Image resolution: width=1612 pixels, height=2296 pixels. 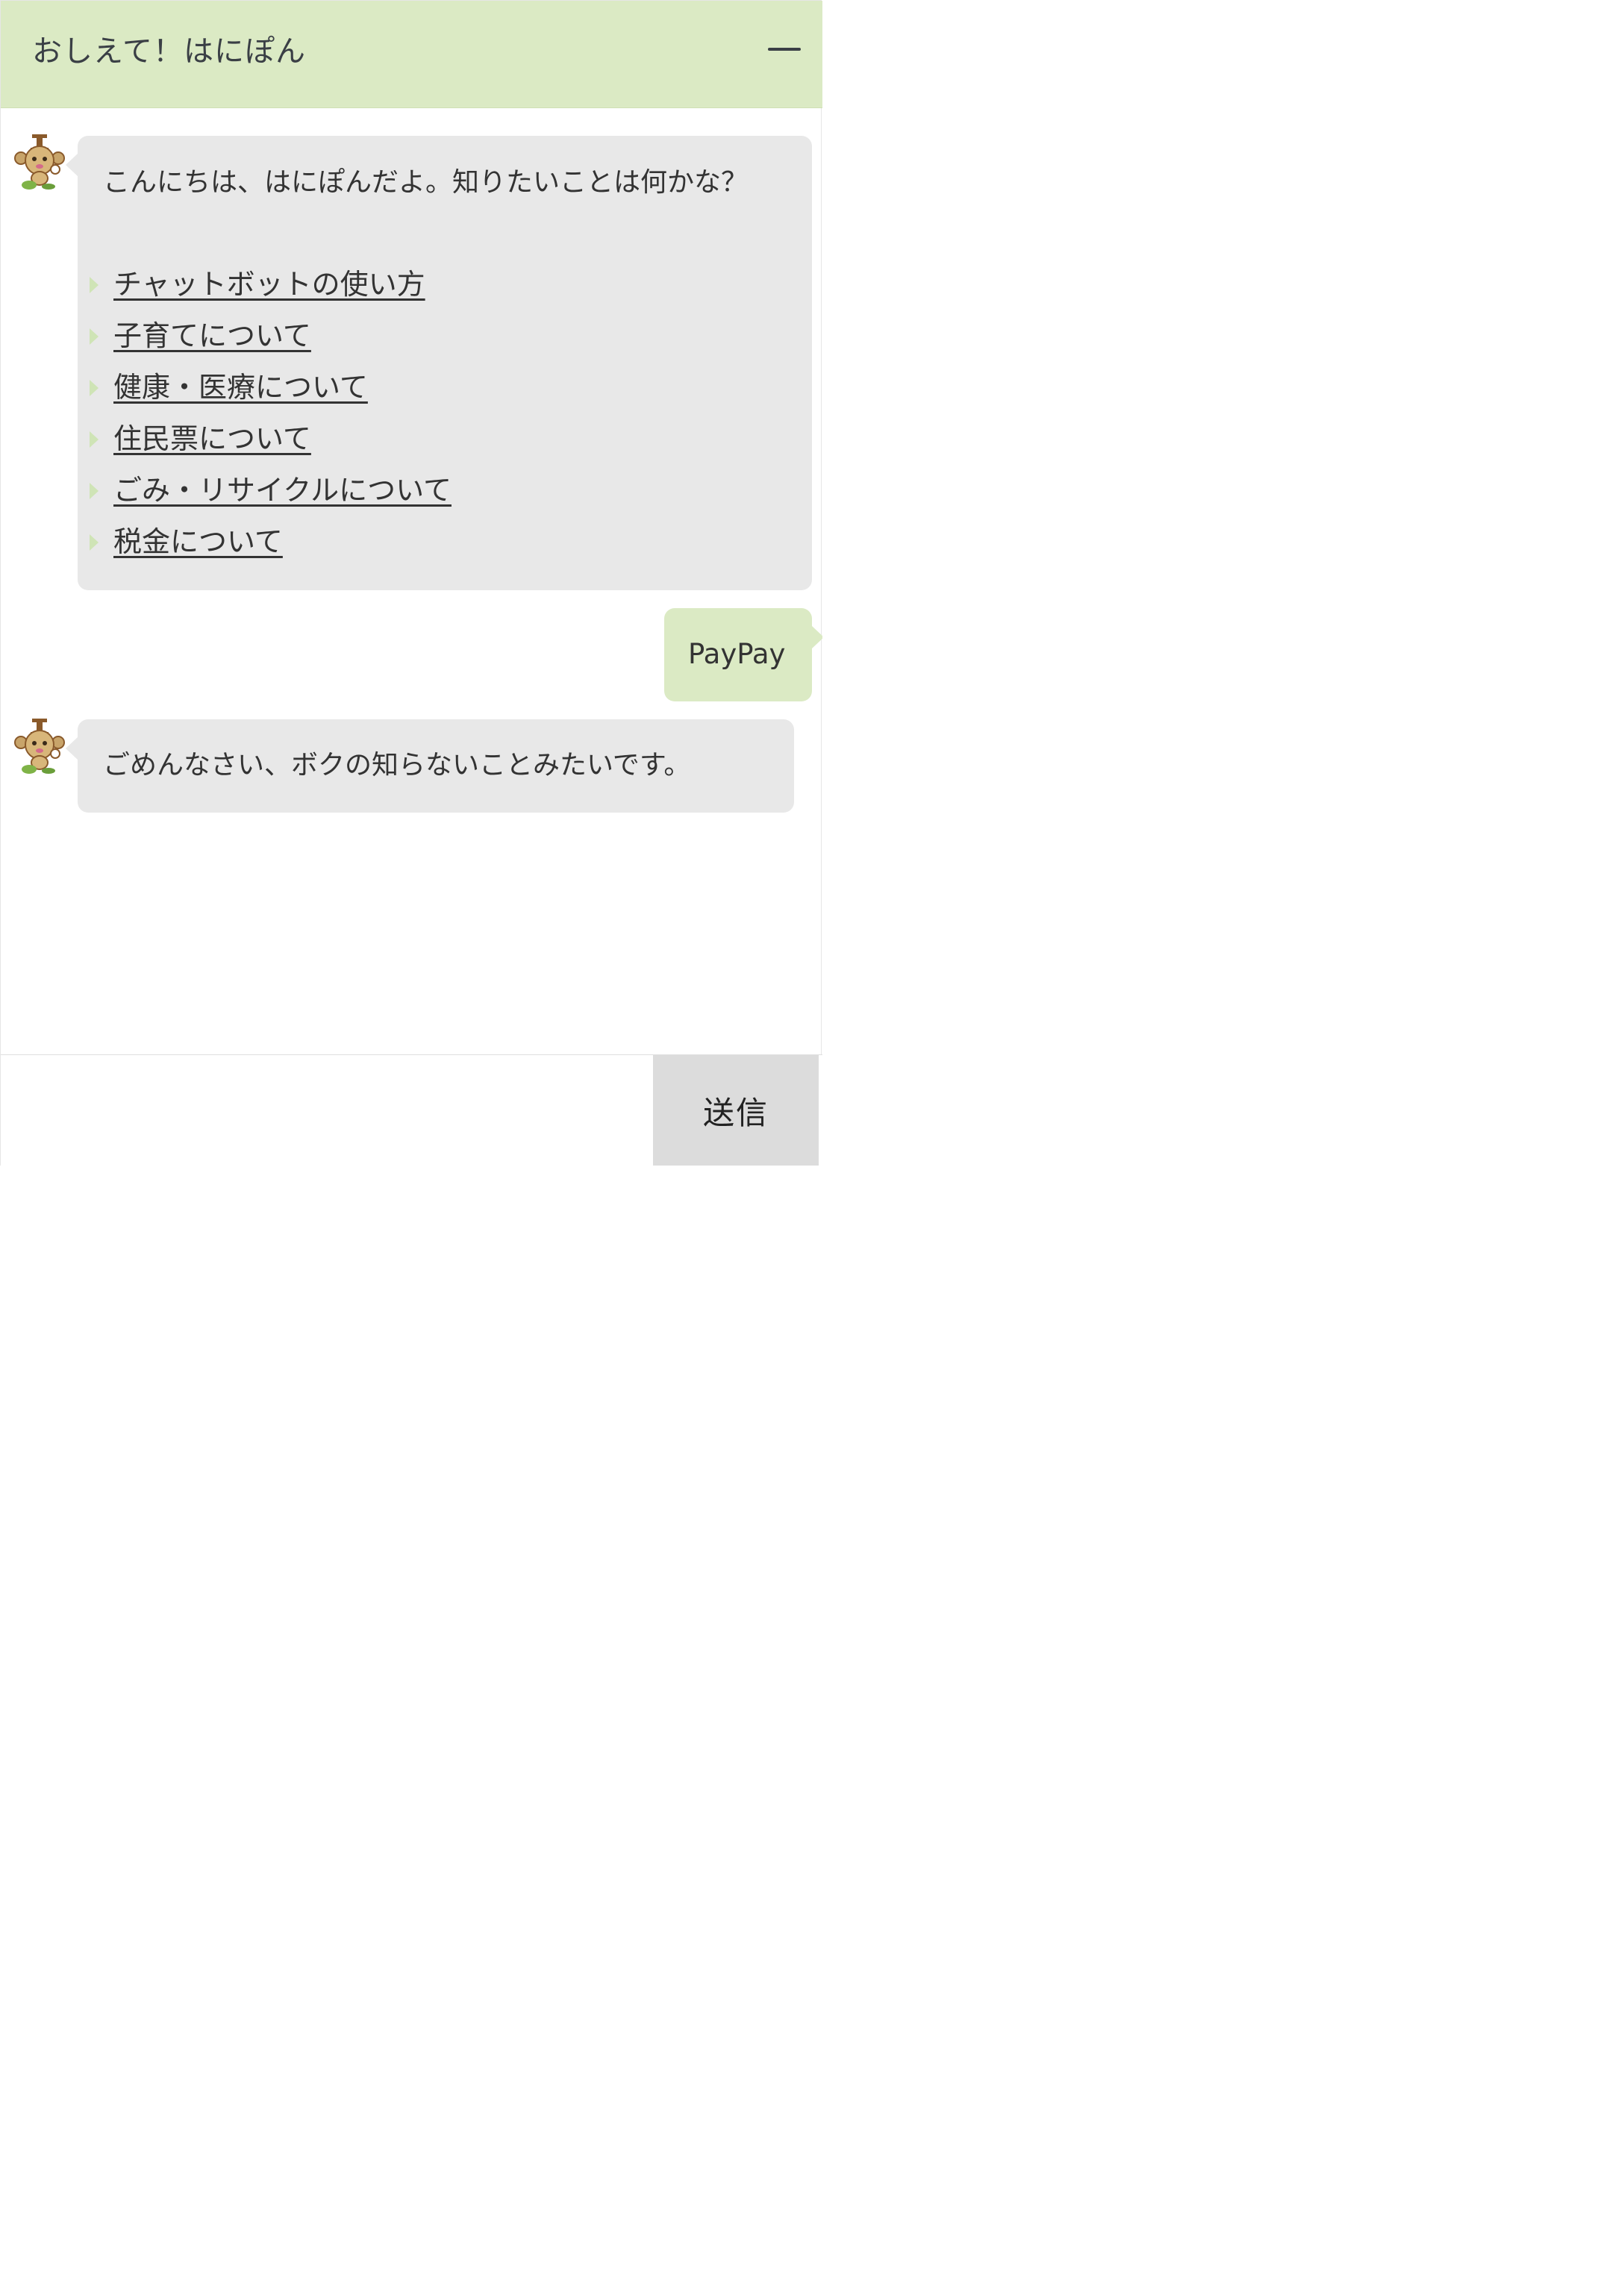 What do you see at coordinates (327, 1110) in the screenshot?
I see `chat-input` at bounding box center [327, 1110].